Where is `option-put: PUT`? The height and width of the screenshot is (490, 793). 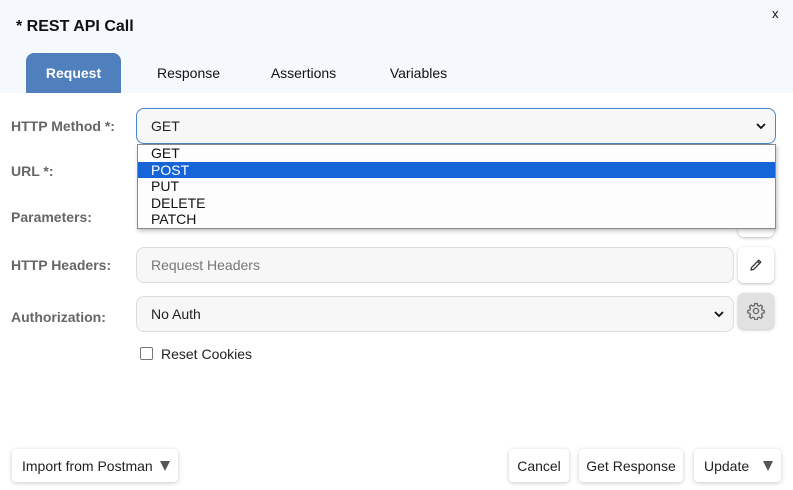
option-put: PUT is located at coordinates (456, 186).